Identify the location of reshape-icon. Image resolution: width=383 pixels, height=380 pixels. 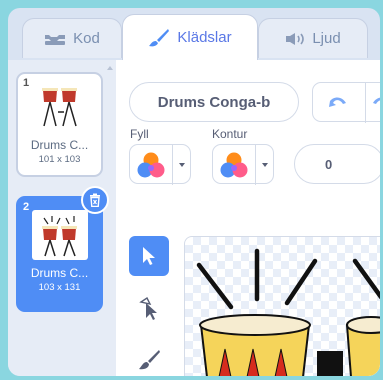
(148, 308).